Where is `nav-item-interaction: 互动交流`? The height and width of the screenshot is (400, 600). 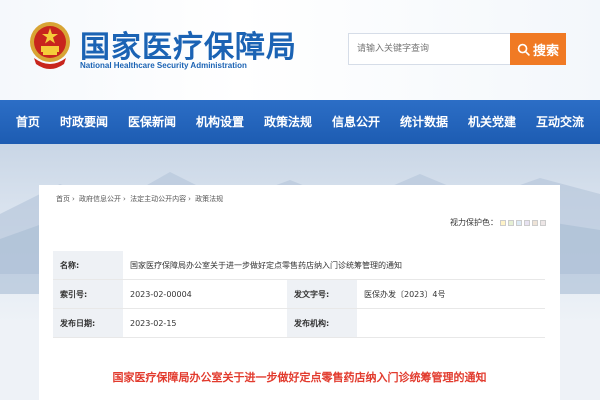 nav-item-interaction: 互动交流 is located at coordinates (560, 122).